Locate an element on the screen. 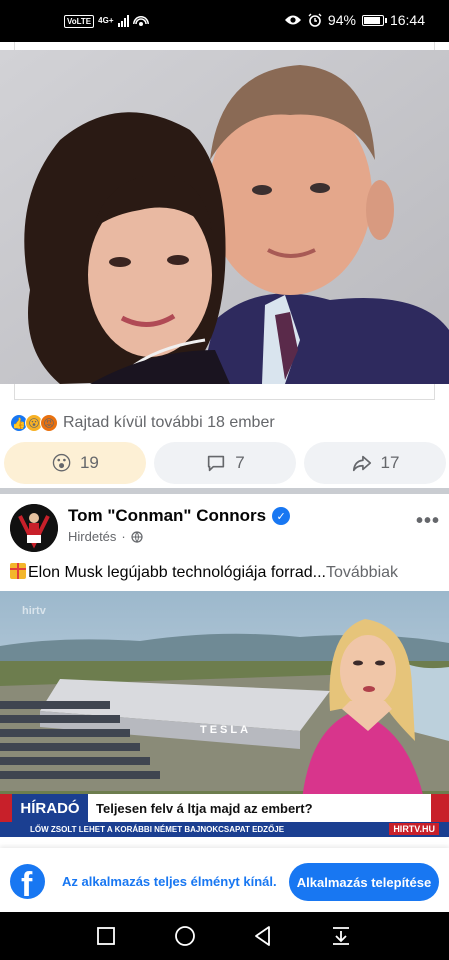 This screenshot has width=449, height=960. wow-icon: 😮 is located at coordinates (61, 463).